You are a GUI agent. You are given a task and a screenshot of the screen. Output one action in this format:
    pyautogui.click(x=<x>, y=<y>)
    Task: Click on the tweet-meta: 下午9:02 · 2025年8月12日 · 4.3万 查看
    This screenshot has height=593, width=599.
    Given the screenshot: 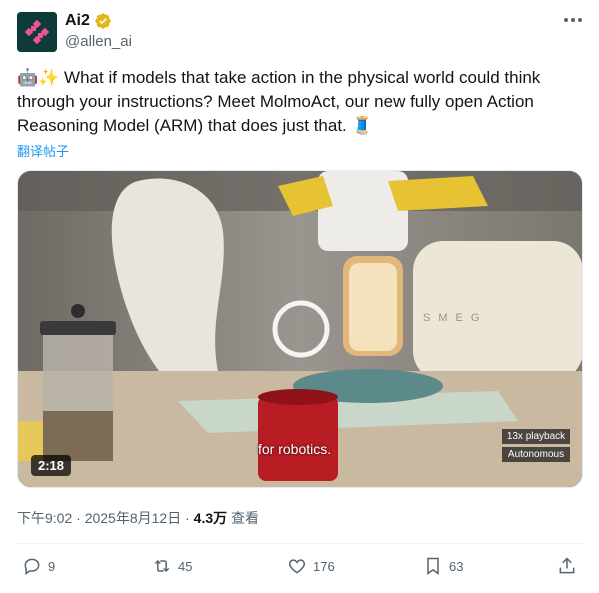 What is the action you would take?
    pyautogui.click(x=138, y=518)
    